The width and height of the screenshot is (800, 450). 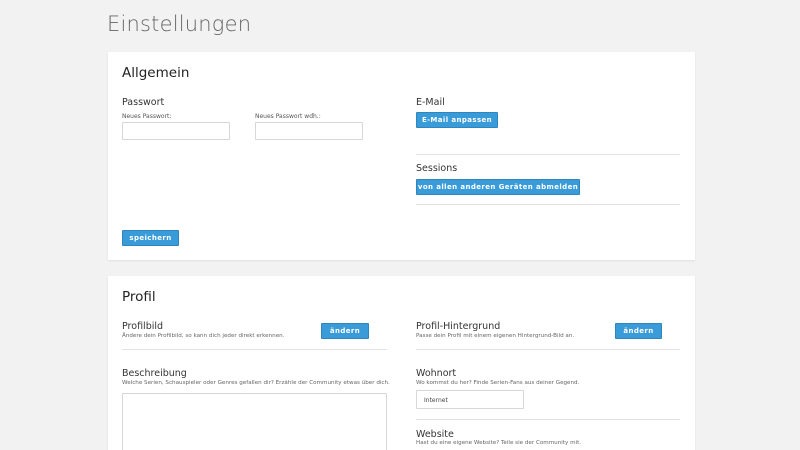 I want to click on logout-other-devices-button: von allen anderen Geräten abmelden, so click(x=498, y=187).